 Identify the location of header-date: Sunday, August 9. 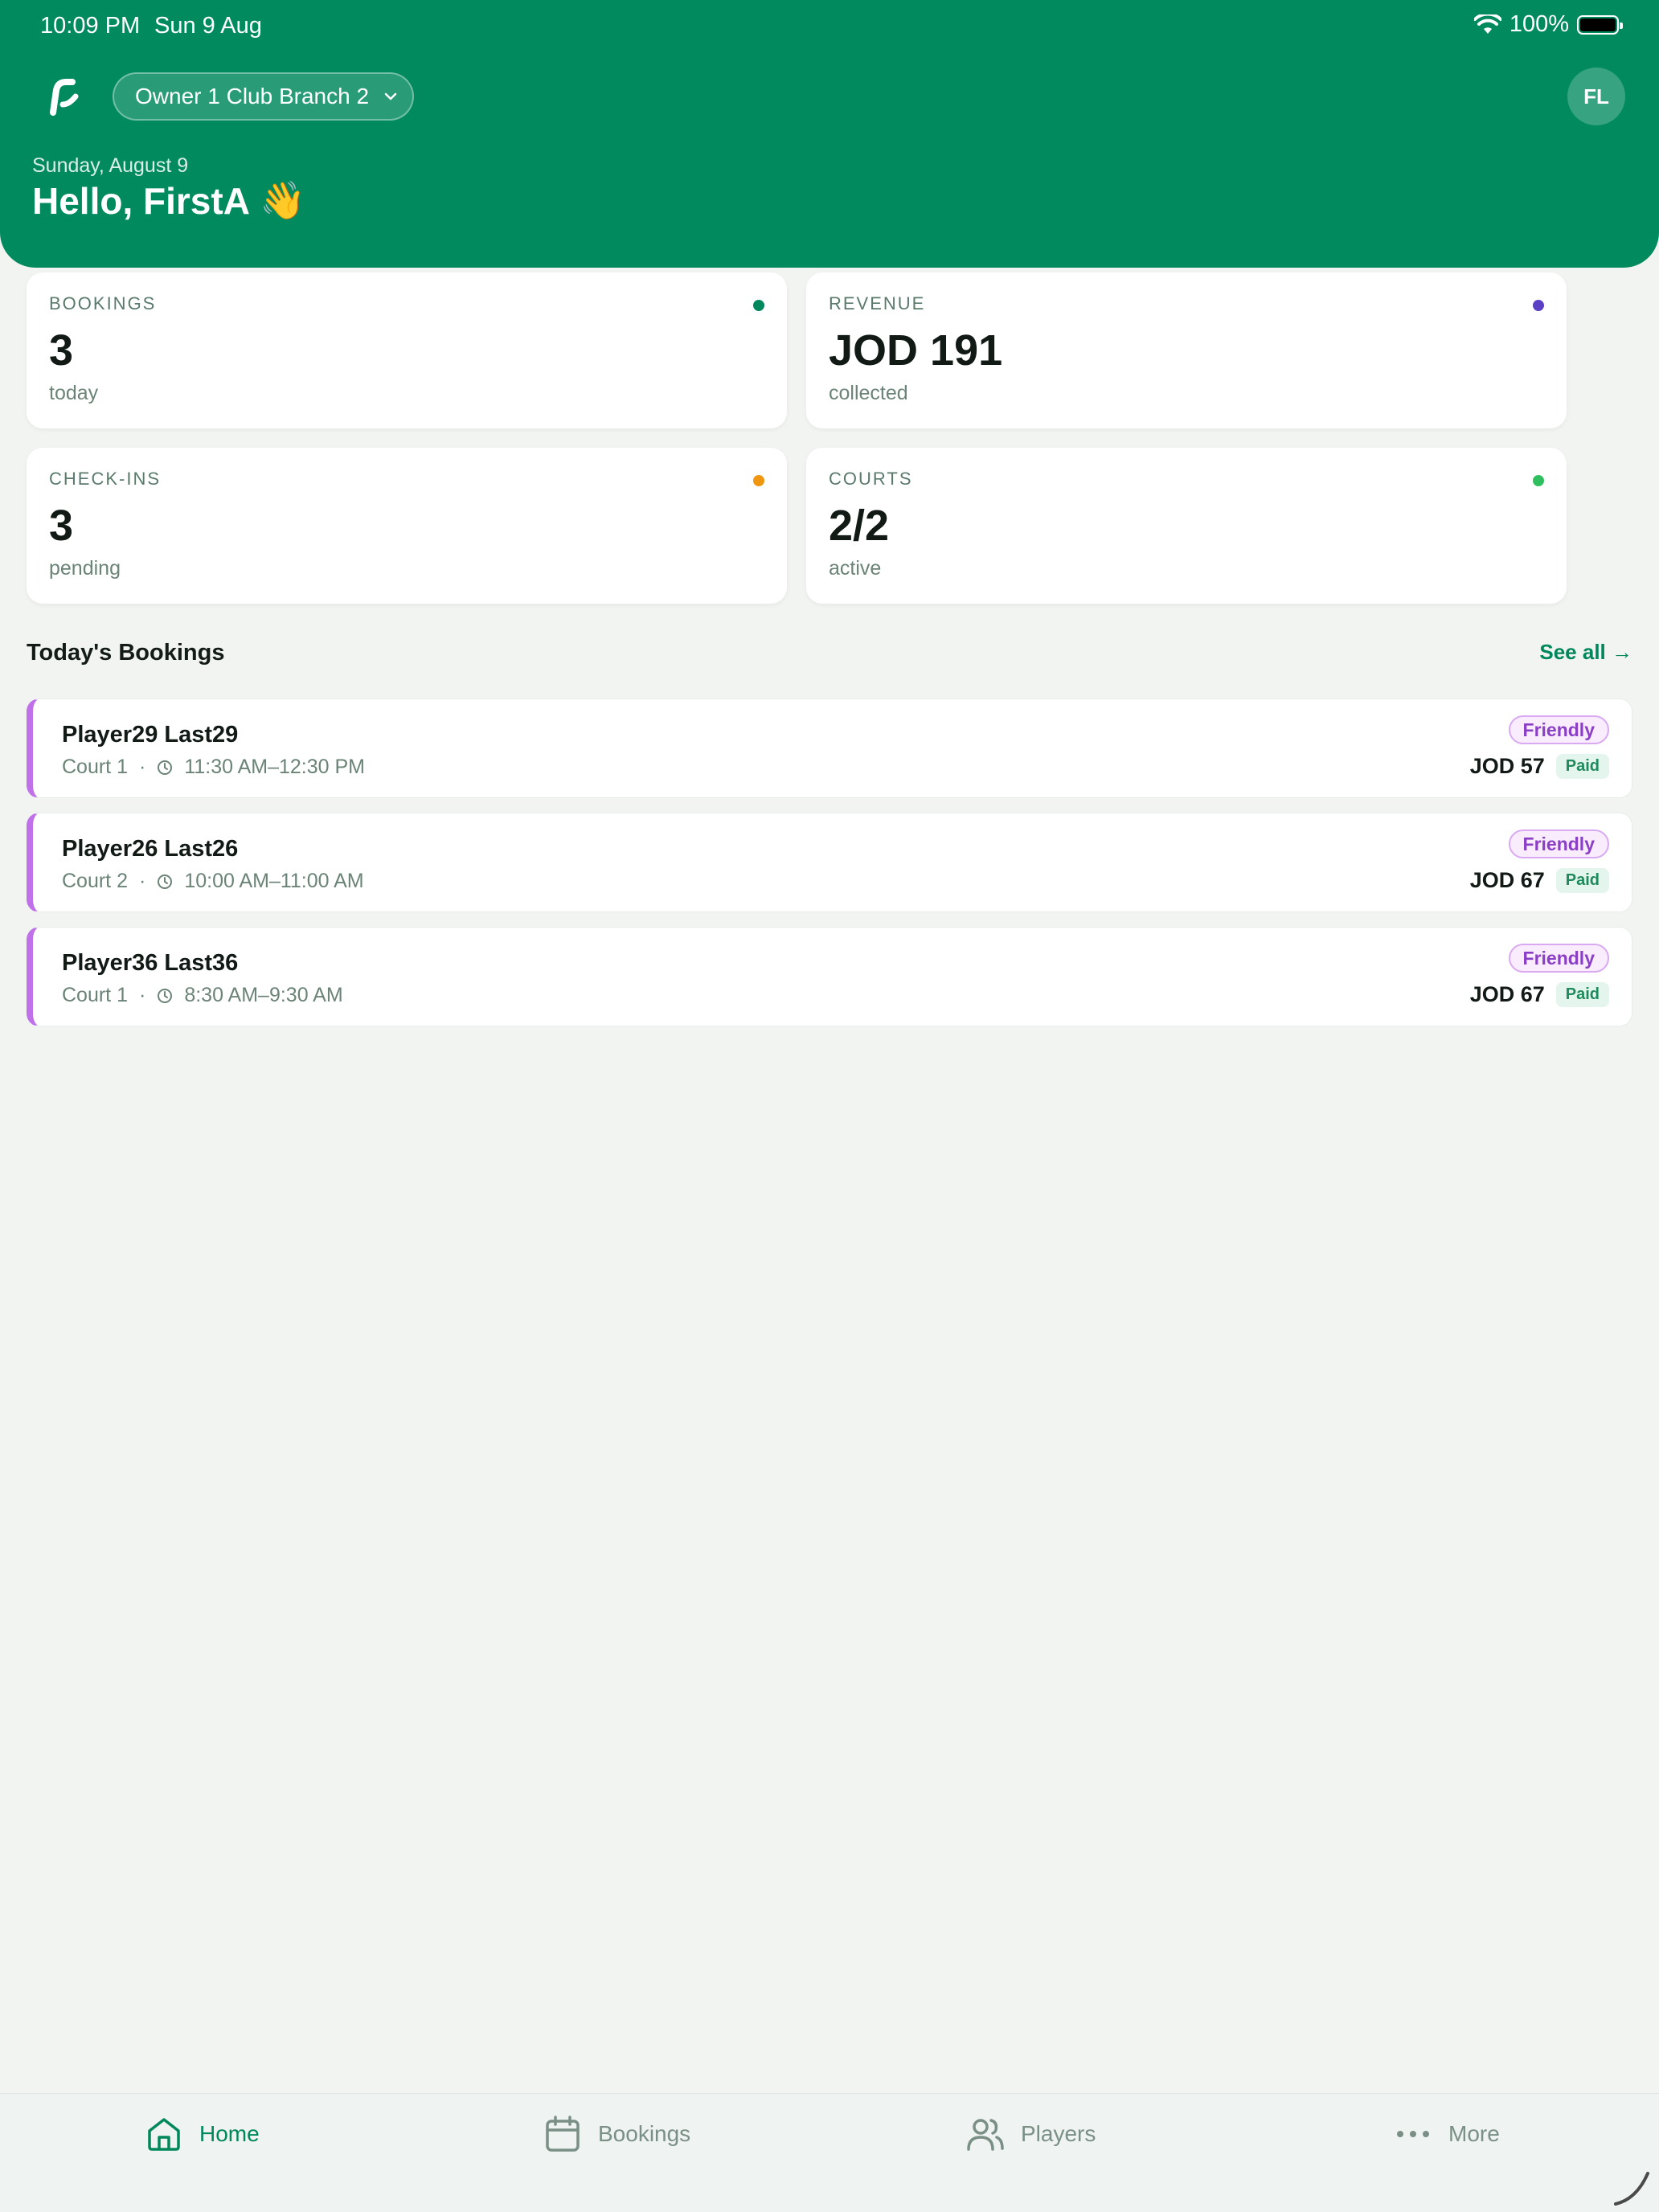
(111, 165).